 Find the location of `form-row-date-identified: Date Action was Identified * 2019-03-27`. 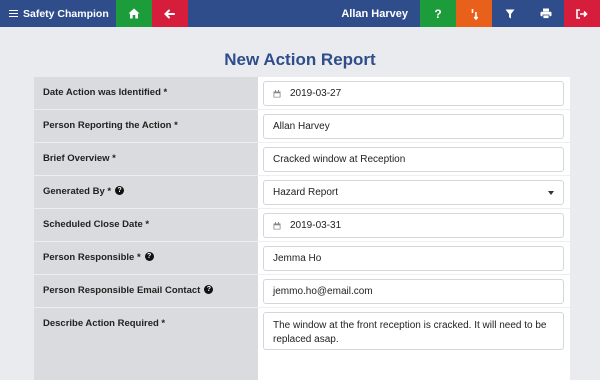

form-row-date-identified: Date Action was Identified * 2019-03-27 is located at coordinates (302, 93).